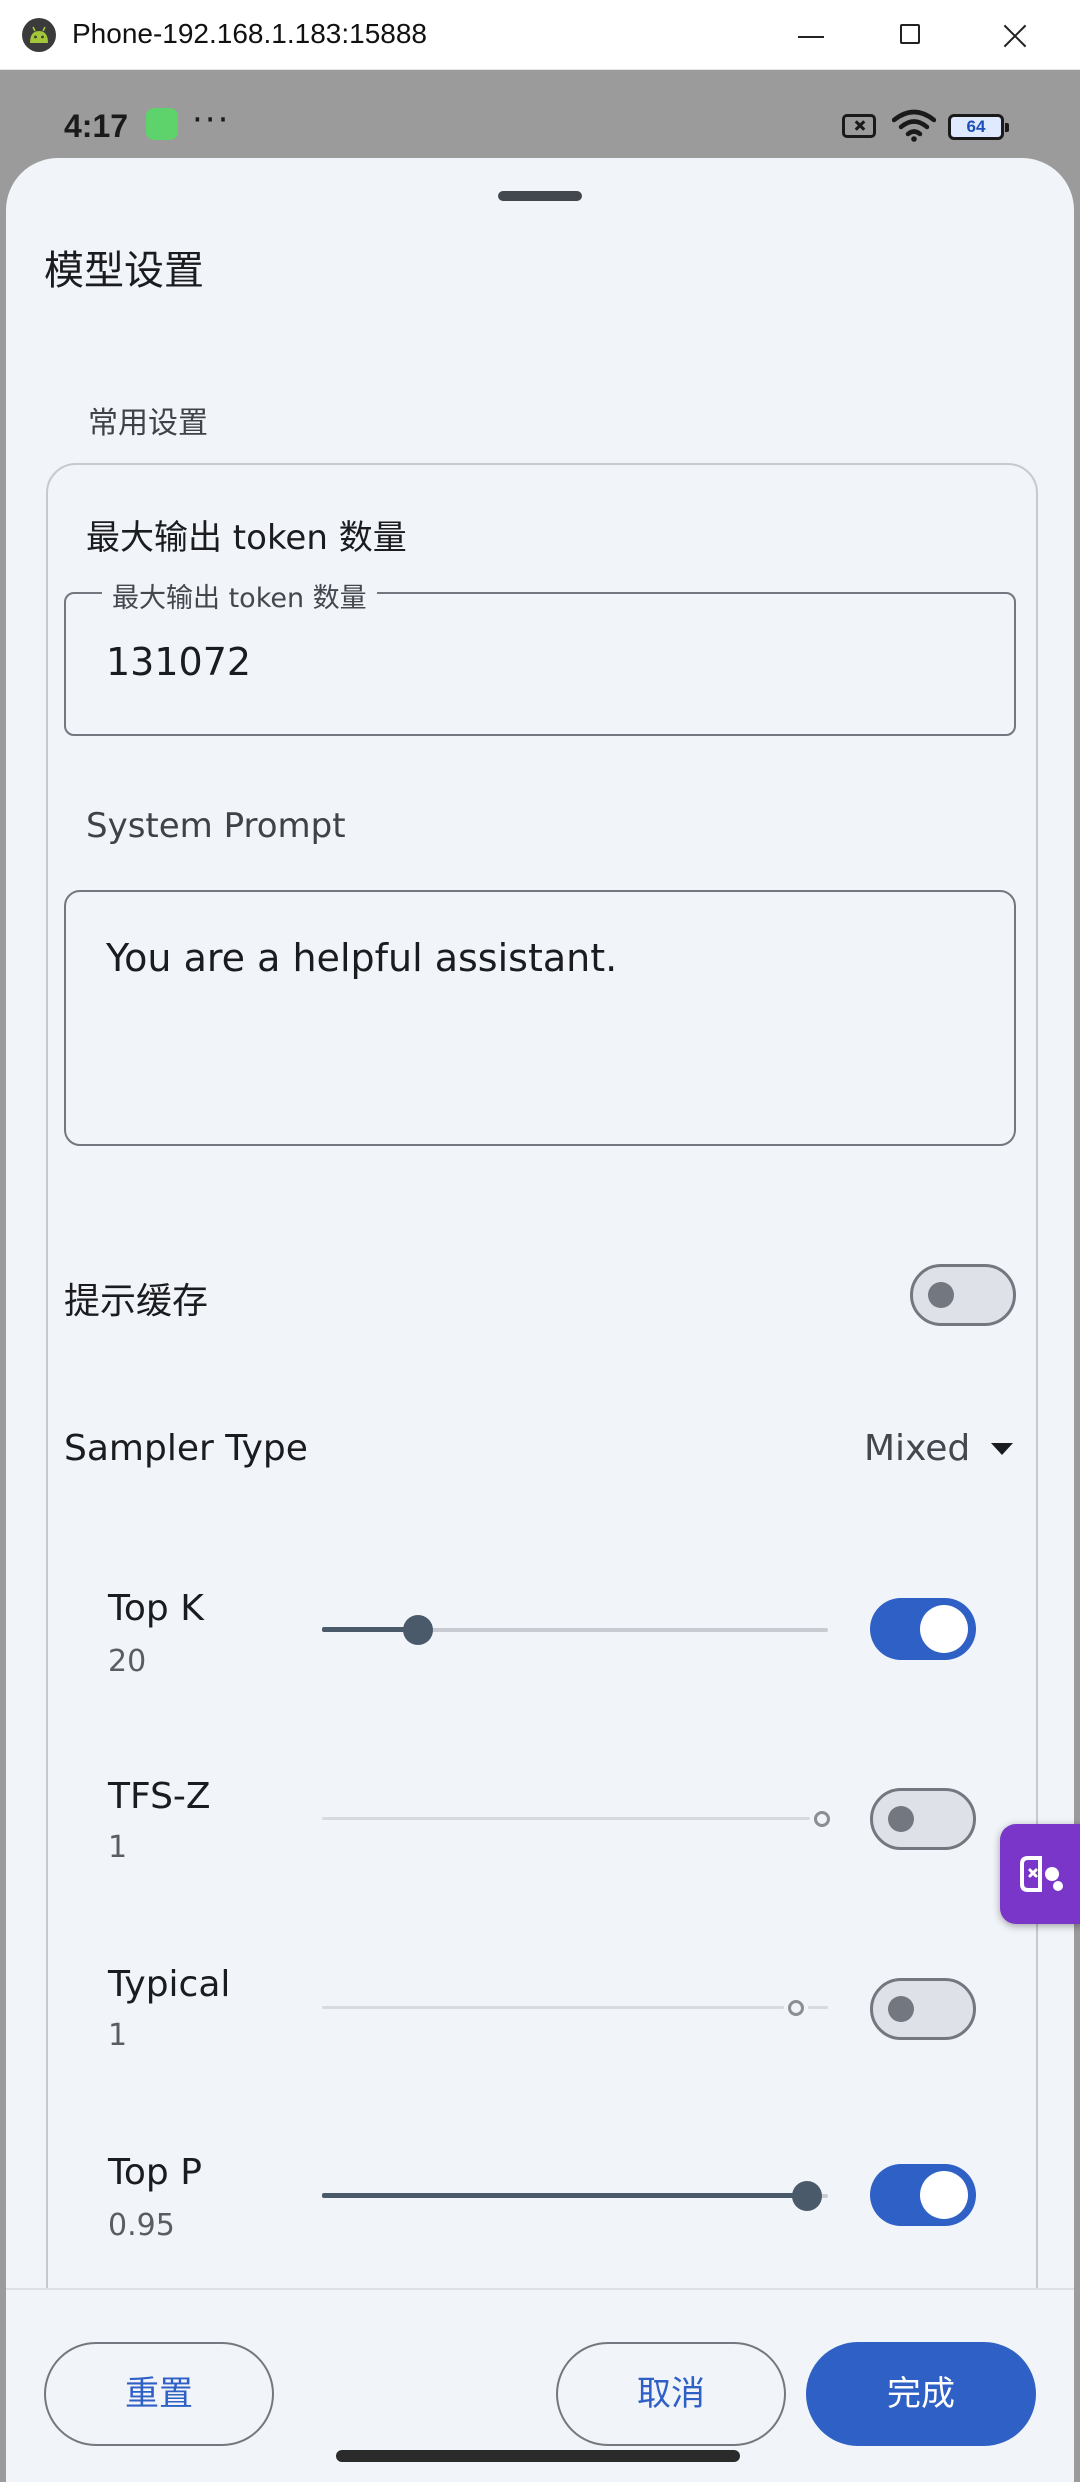 This screenshot has height=2482, width=1080. Describe the element at coordinates (246, 538) in the screenshot. I see `max-tokens-heading: 最大输出 token 数量` at that location.